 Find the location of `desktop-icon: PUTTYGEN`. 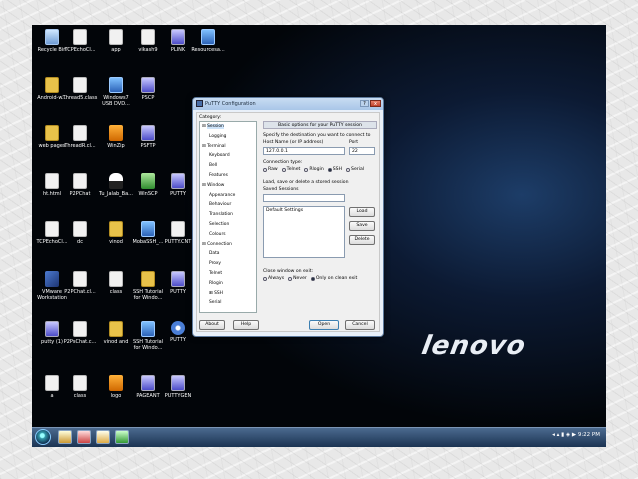

desktop-icon: PUTTYGEN is located at coordinates (178, 387).